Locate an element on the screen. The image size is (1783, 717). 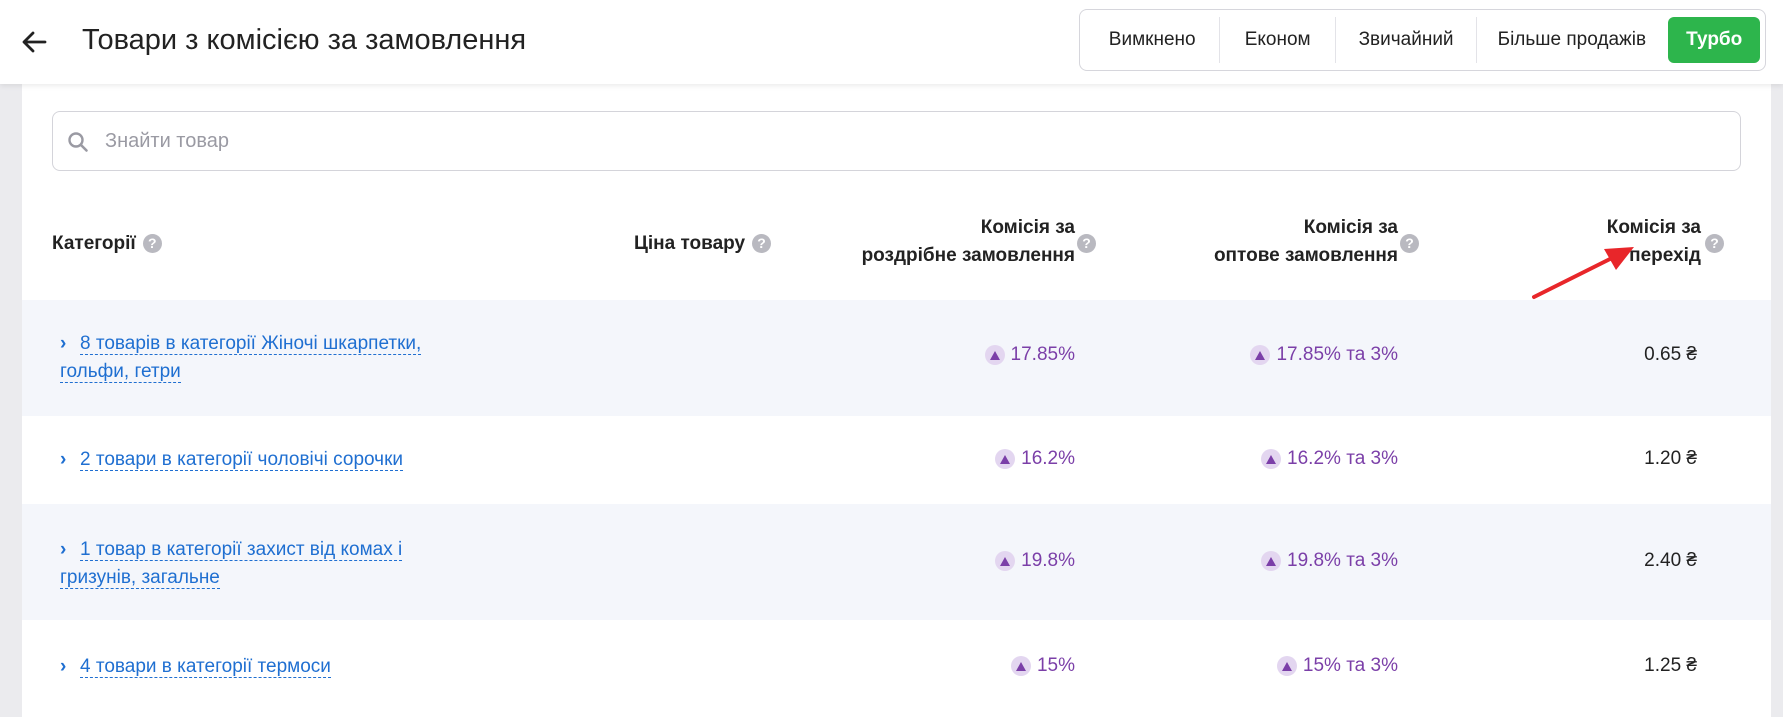
column-header-click-line1: Комісія за is located at coordinates (1653, 227).